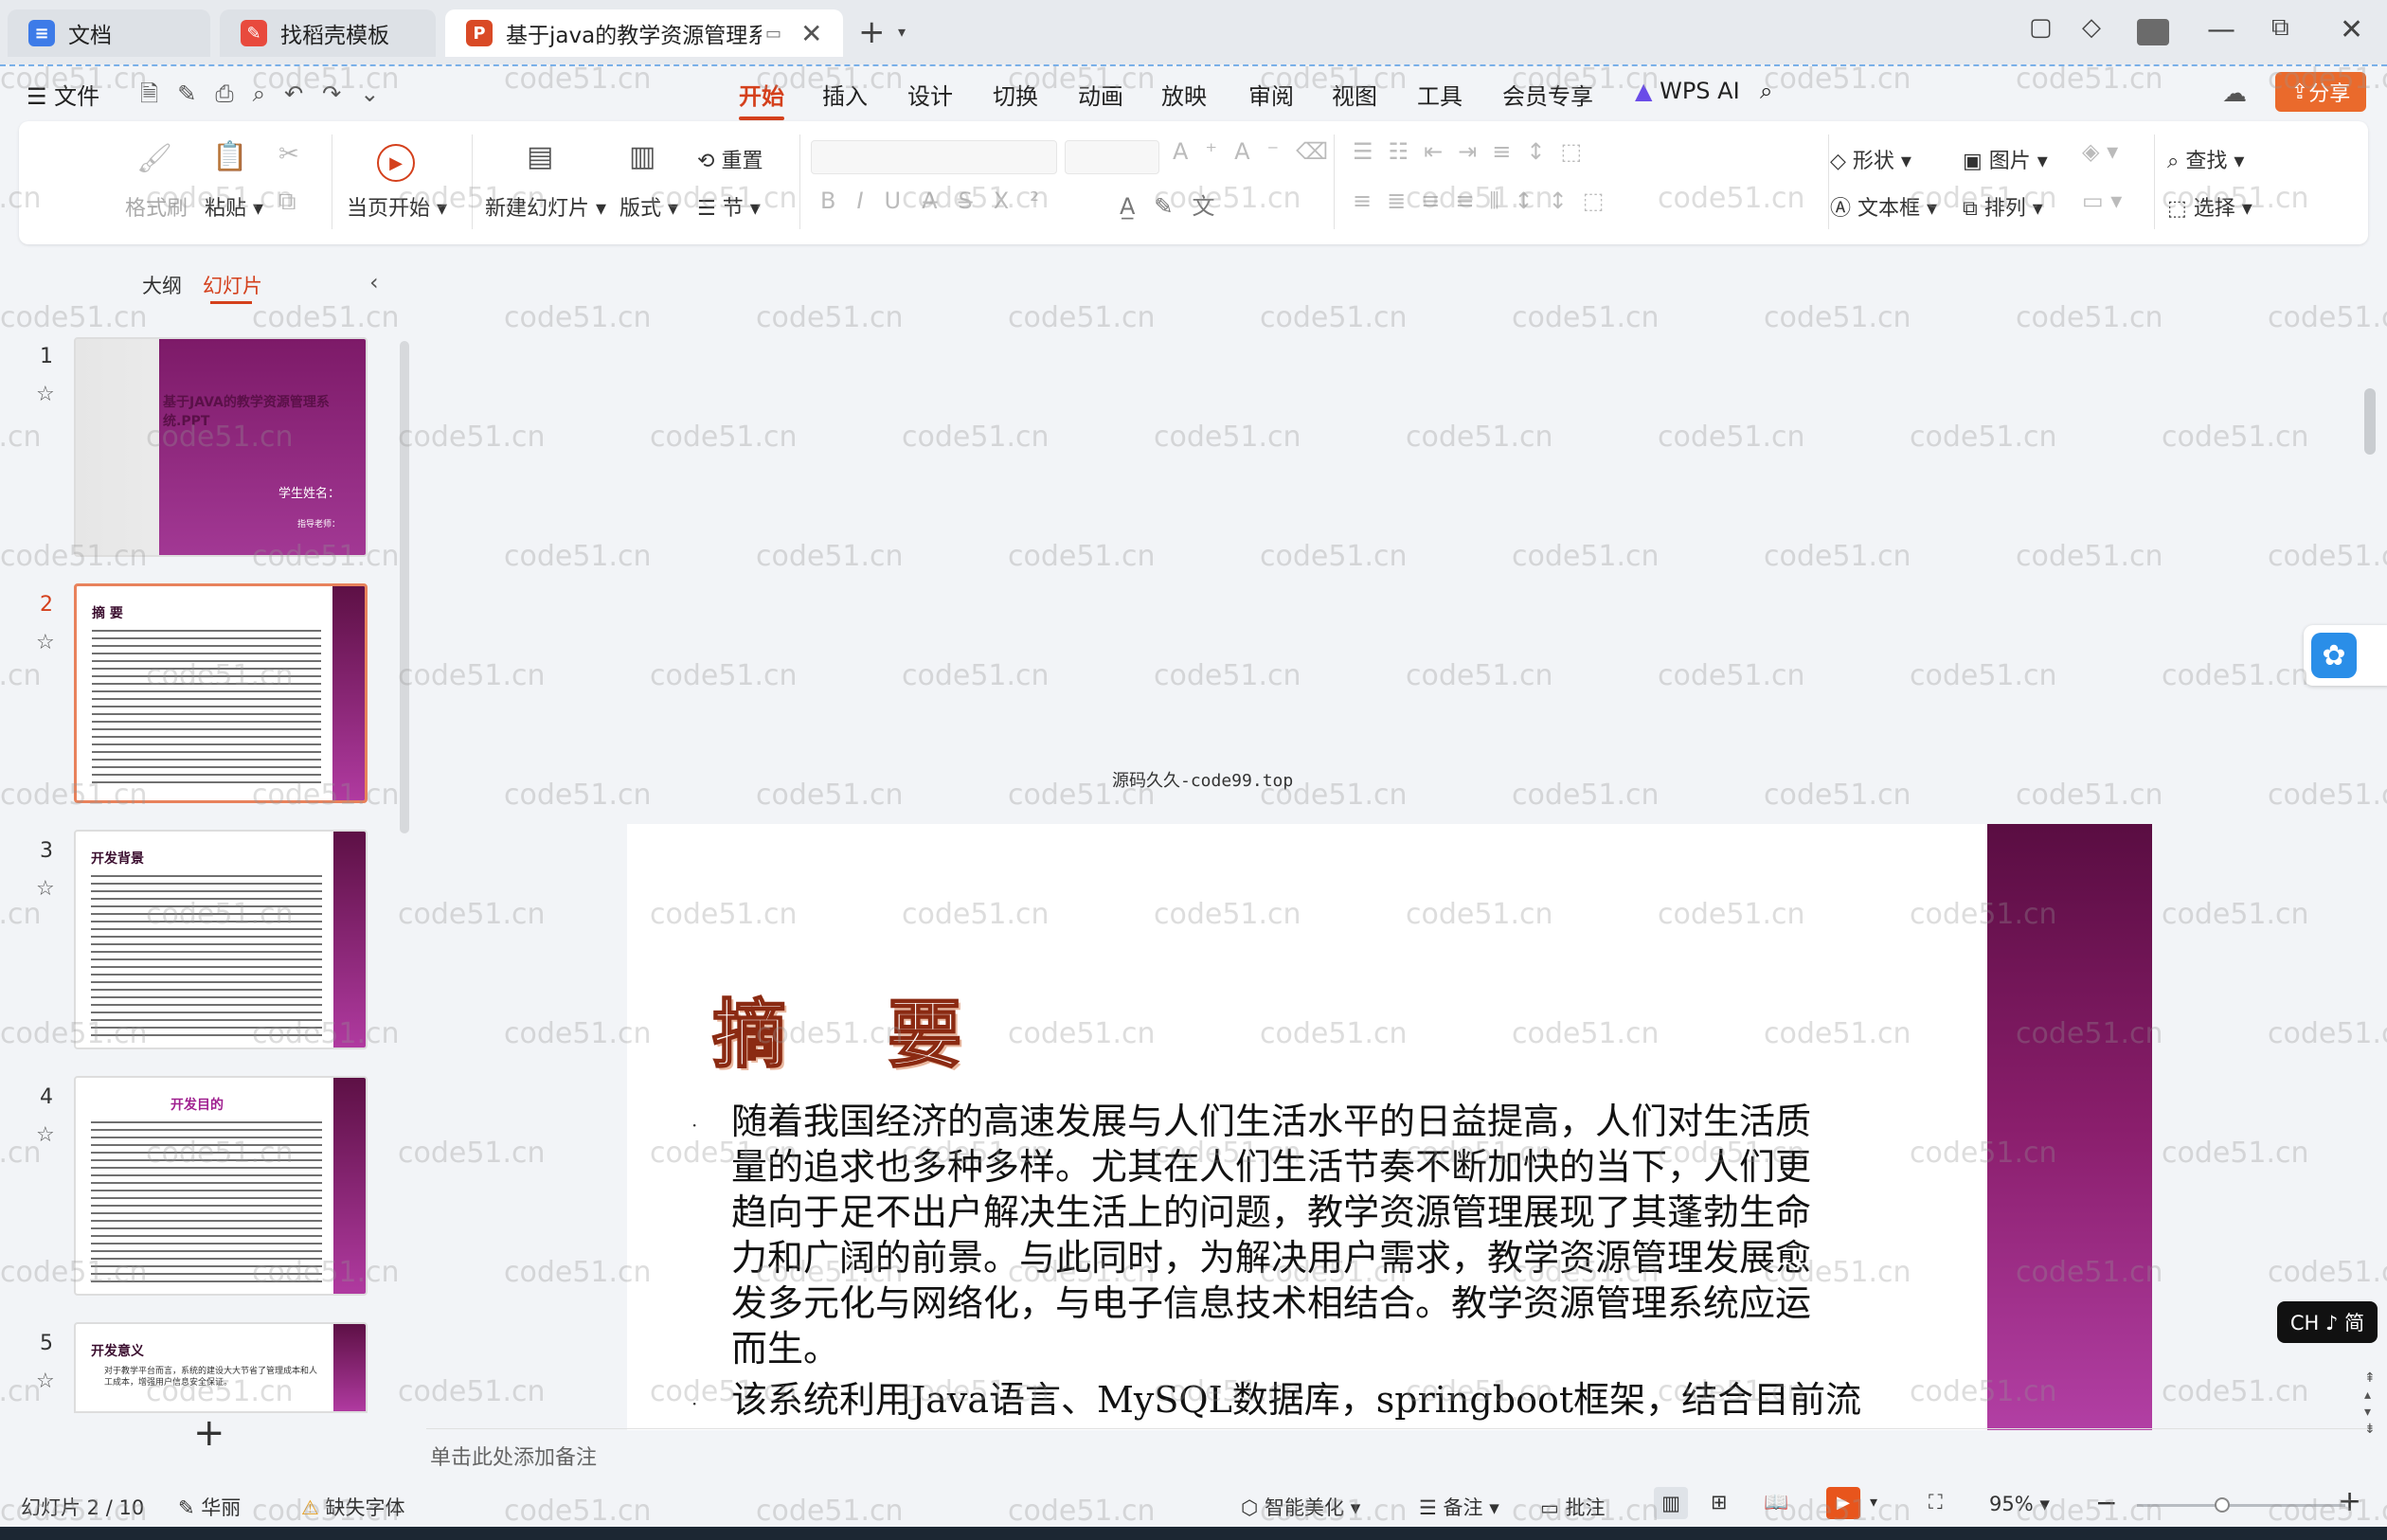  I want to click on menu-file: ☰ 文件, so click(63, 95).